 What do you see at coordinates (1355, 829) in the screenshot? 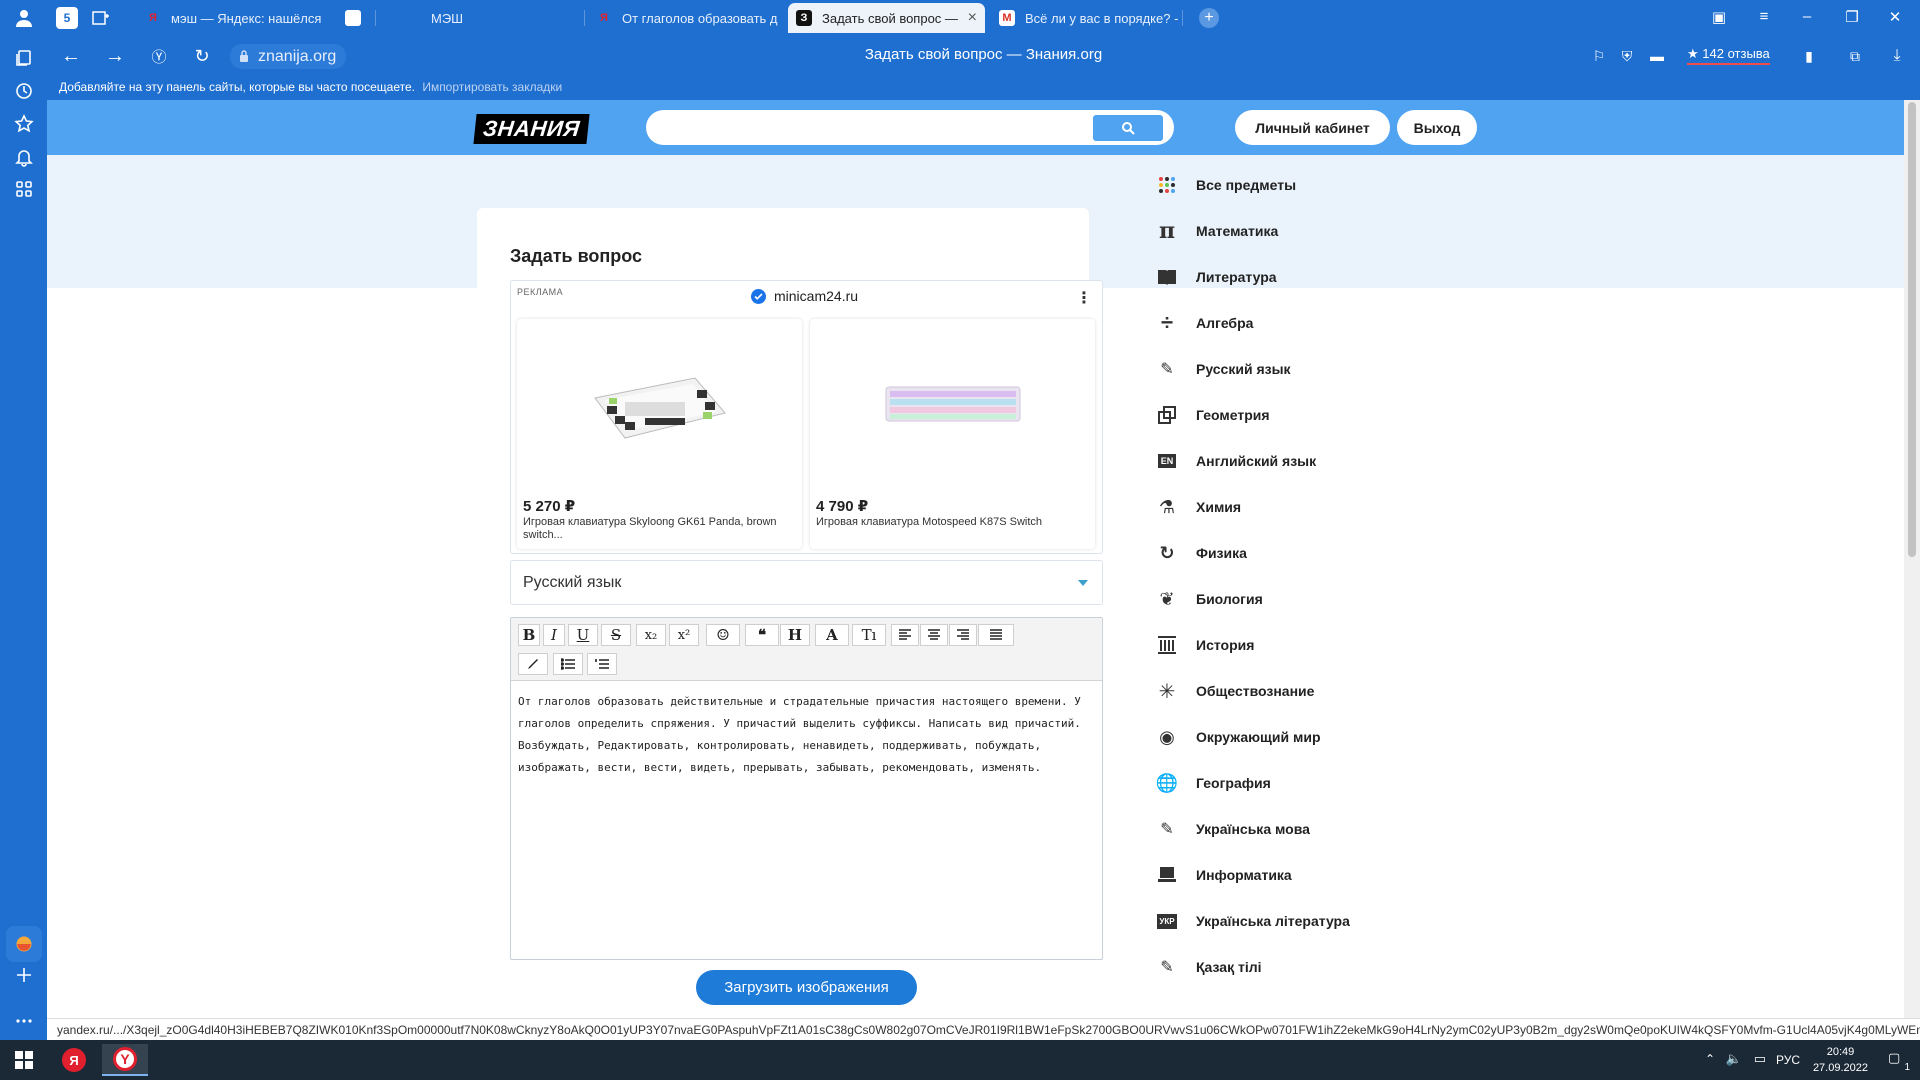
I see `subject-item: ✎ Українська мова` at bounding box center [1355, 829].